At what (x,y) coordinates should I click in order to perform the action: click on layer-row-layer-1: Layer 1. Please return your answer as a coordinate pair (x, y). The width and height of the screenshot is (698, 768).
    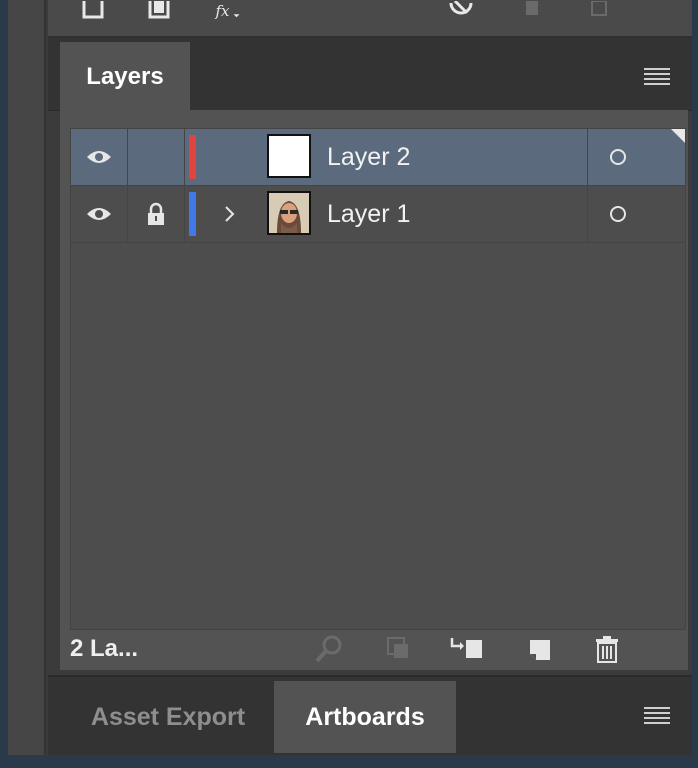
    Looking at the image, I should click on (378, 214).